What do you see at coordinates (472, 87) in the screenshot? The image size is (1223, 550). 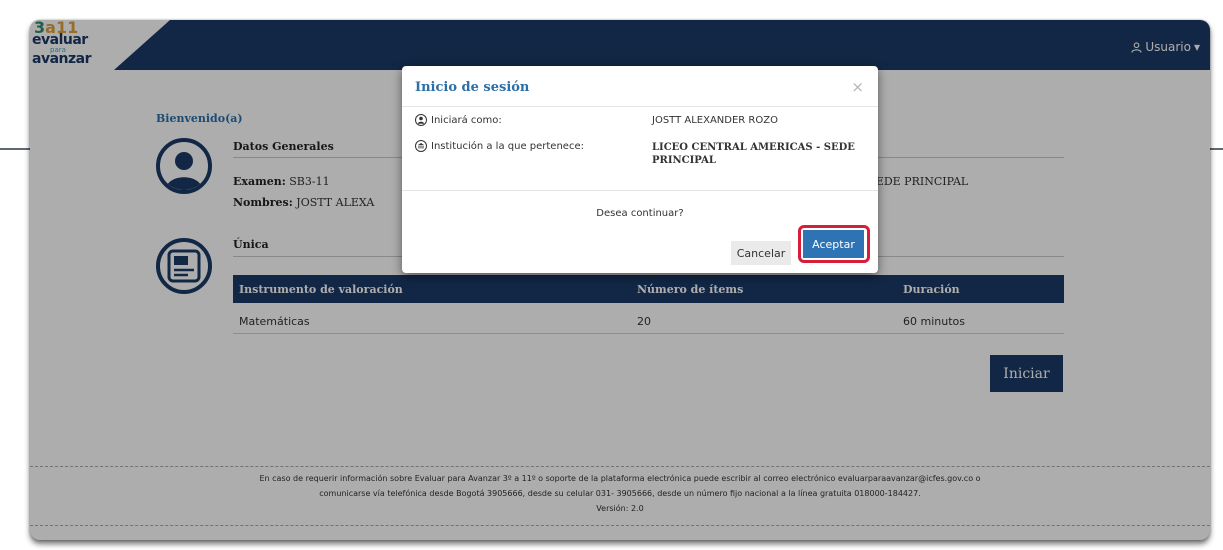 I see `dialog-title: Inicio de sesión` at bounding box center [472, 87].